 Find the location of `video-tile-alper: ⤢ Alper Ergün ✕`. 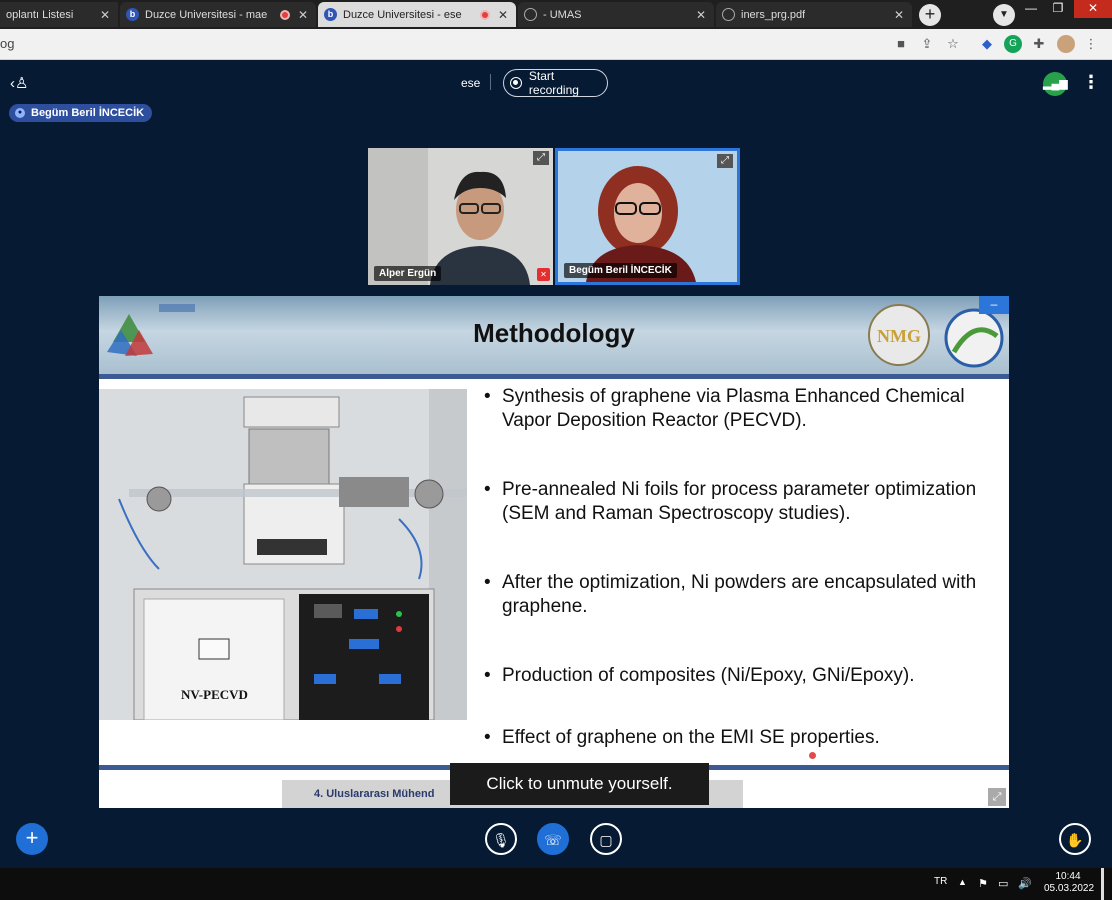

video-tile-alper: ⤢ Alper Ergün ✕ is located at coordinates (460, 216).